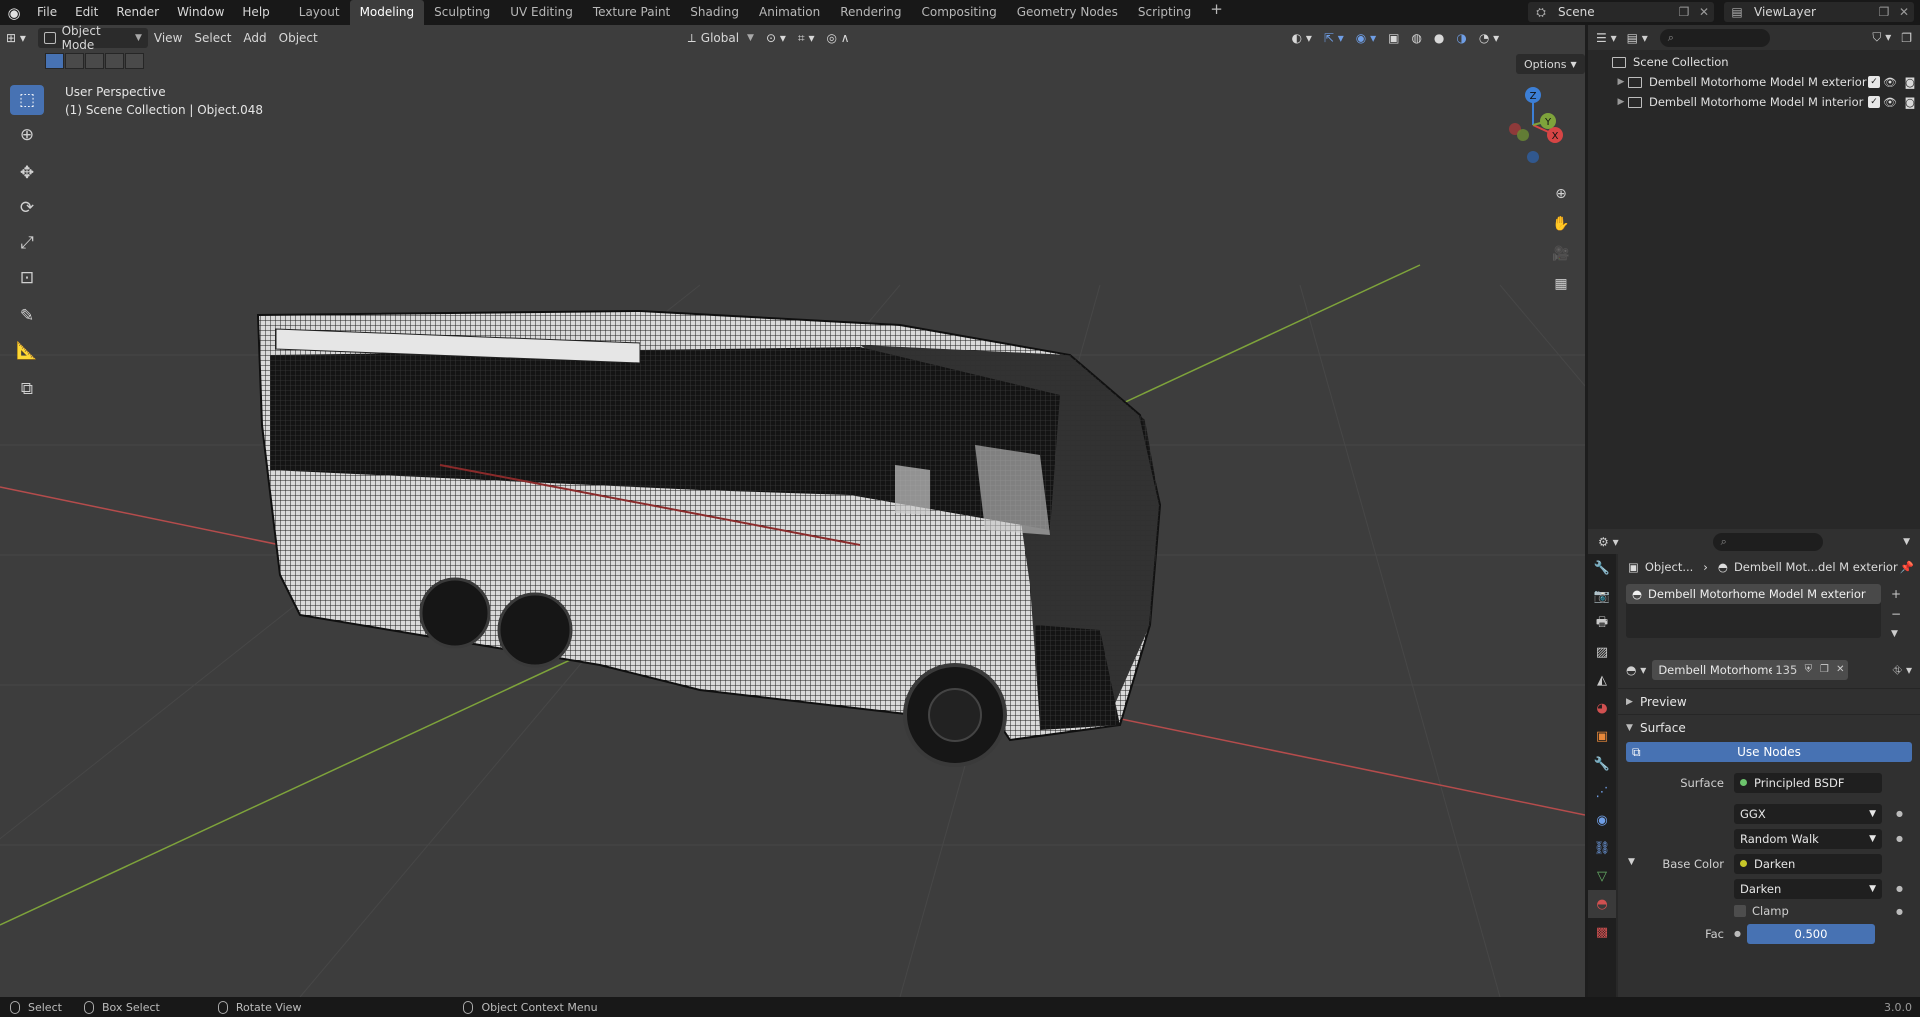 This screenshot has width=1920, height=1017. I want to click on filter-icon: ⛉ ▾, so click(1881, 37).